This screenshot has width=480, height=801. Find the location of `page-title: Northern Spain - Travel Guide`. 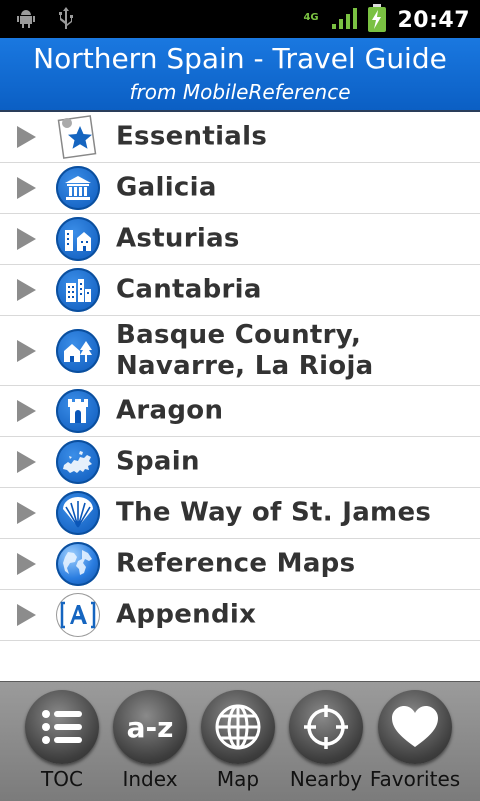

page-title: Northern Spain - Travel Guide is located at coordinates (240, 58).